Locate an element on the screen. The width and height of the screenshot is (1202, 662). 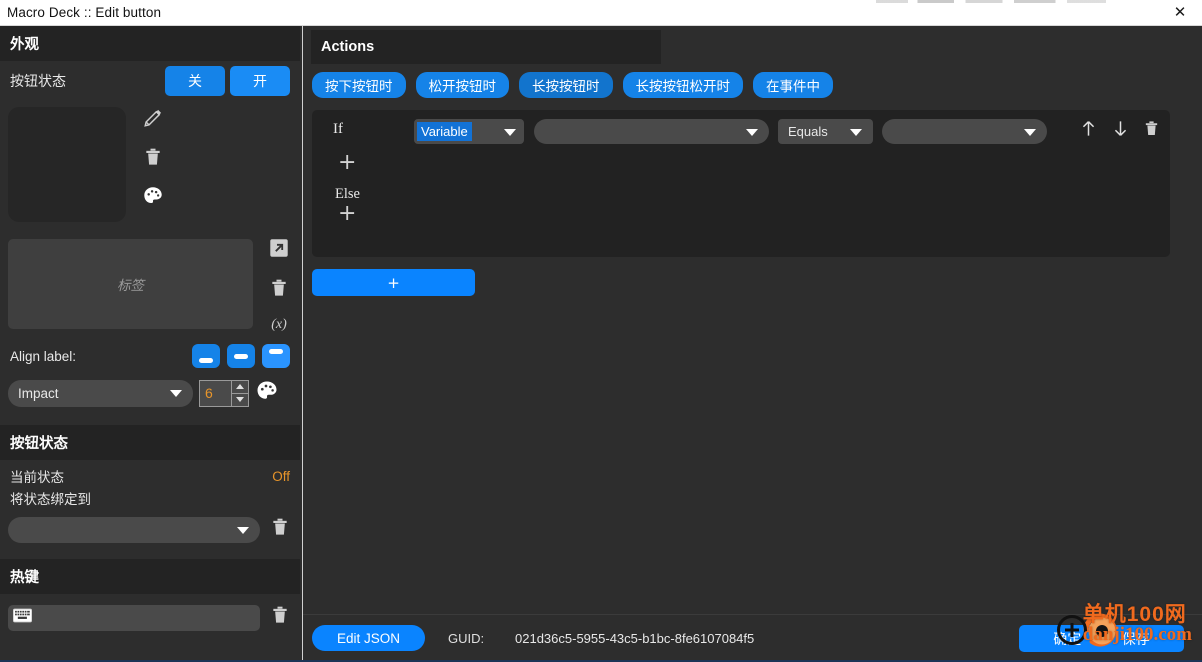
button-preview-area is located at coordinates (150, 167).